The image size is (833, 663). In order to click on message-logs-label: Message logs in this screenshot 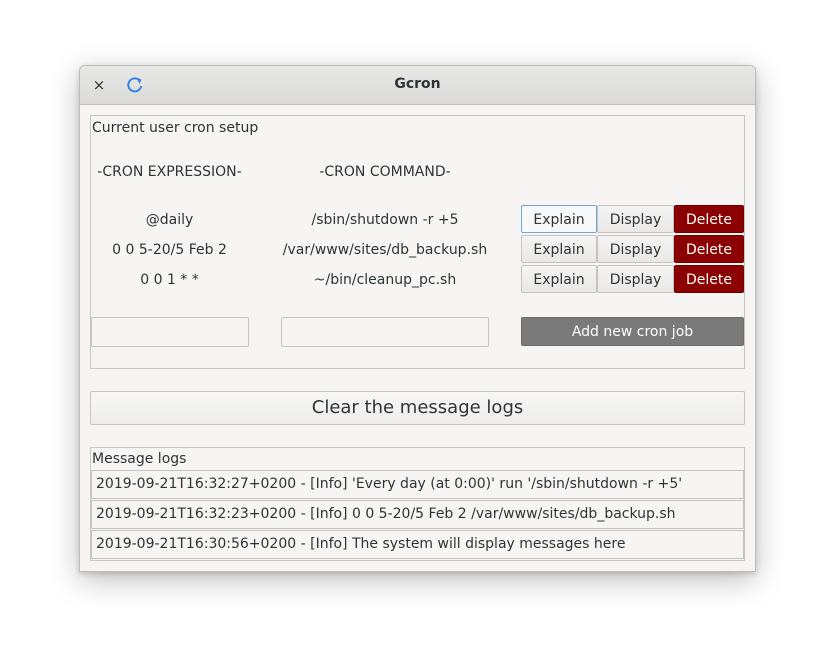, I will do `click(139, 459)`.